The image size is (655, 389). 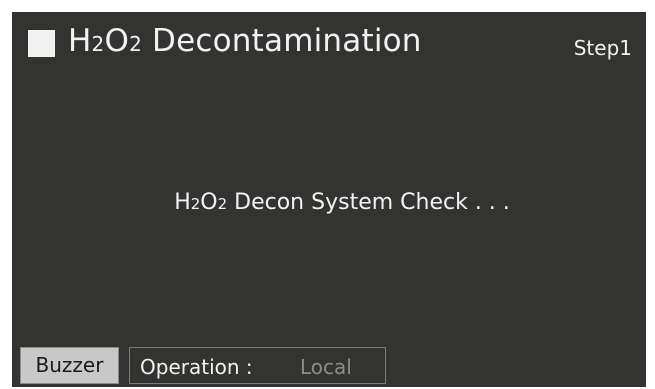 I want to click on message-h: H, so click(x=182, y=202).